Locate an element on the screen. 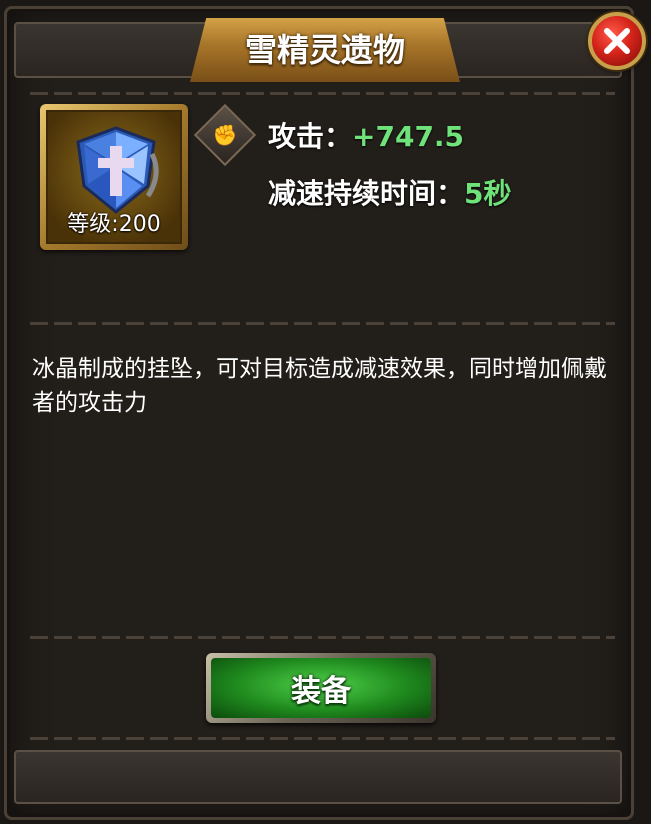 The image size is (651, 824). stat-slow-duration-label: 减速持续时间： is located at coordinates (366, 193).